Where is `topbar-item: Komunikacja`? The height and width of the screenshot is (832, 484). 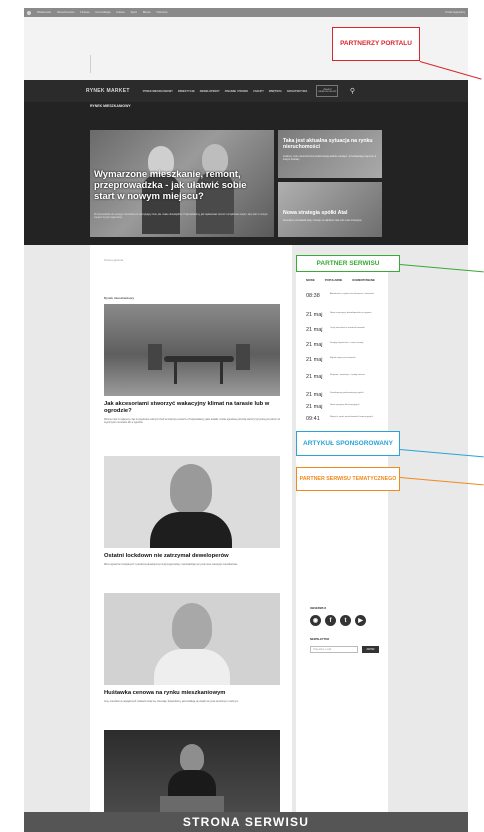
topbar-item: Komunikacja is located at coordinates (103, 12).